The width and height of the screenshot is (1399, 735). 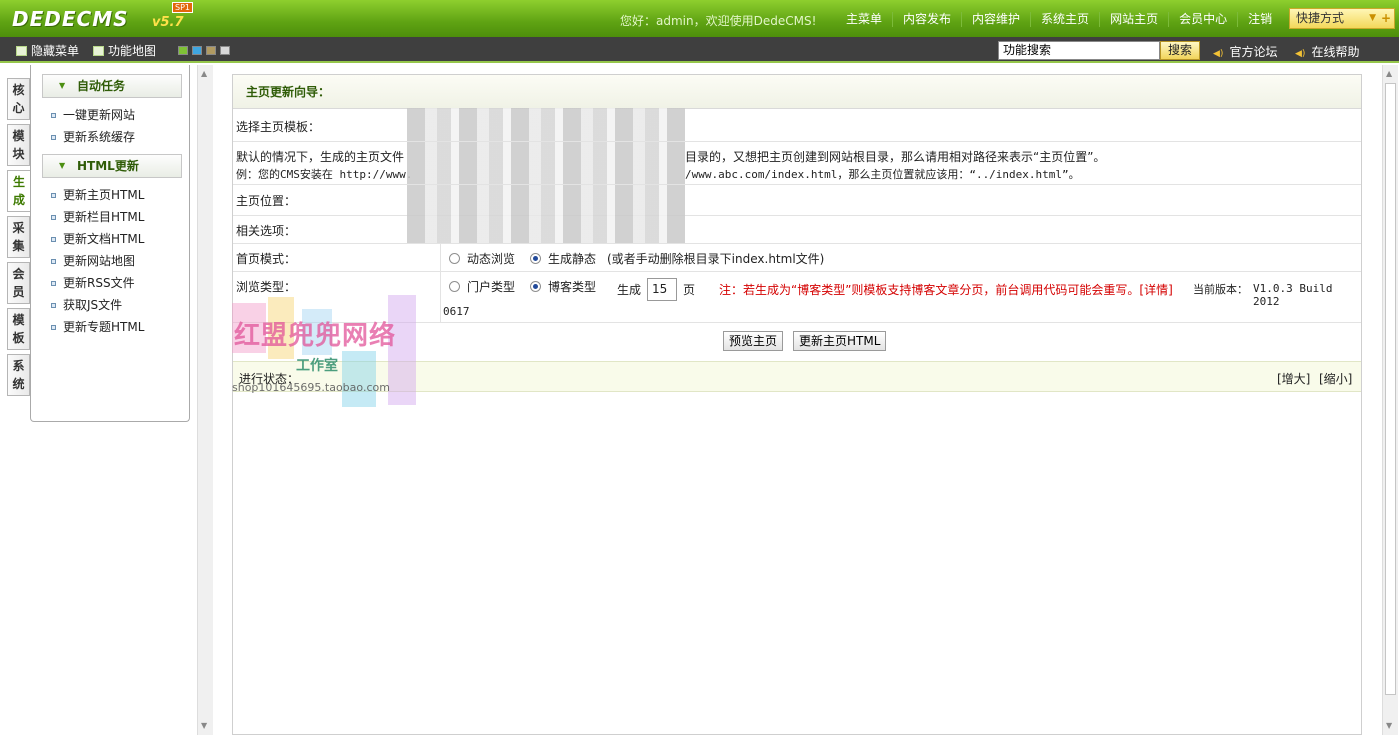 I want to click on collapse-arrow-icon: ▼, so click(x=62, y=165).